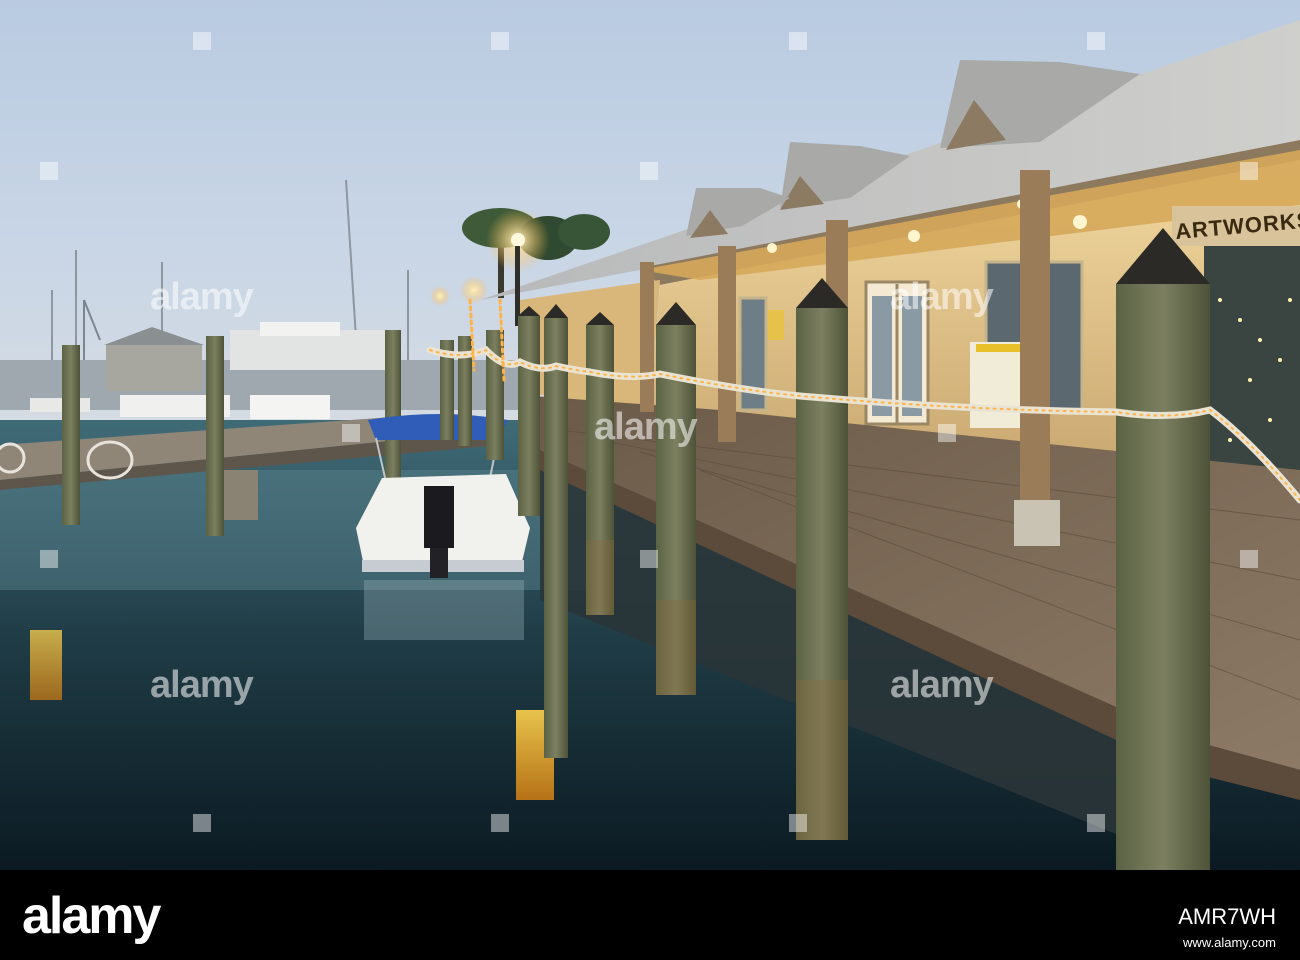 This screenshot has width=1300, height=960. I want to click on shed, so click(154, 368).